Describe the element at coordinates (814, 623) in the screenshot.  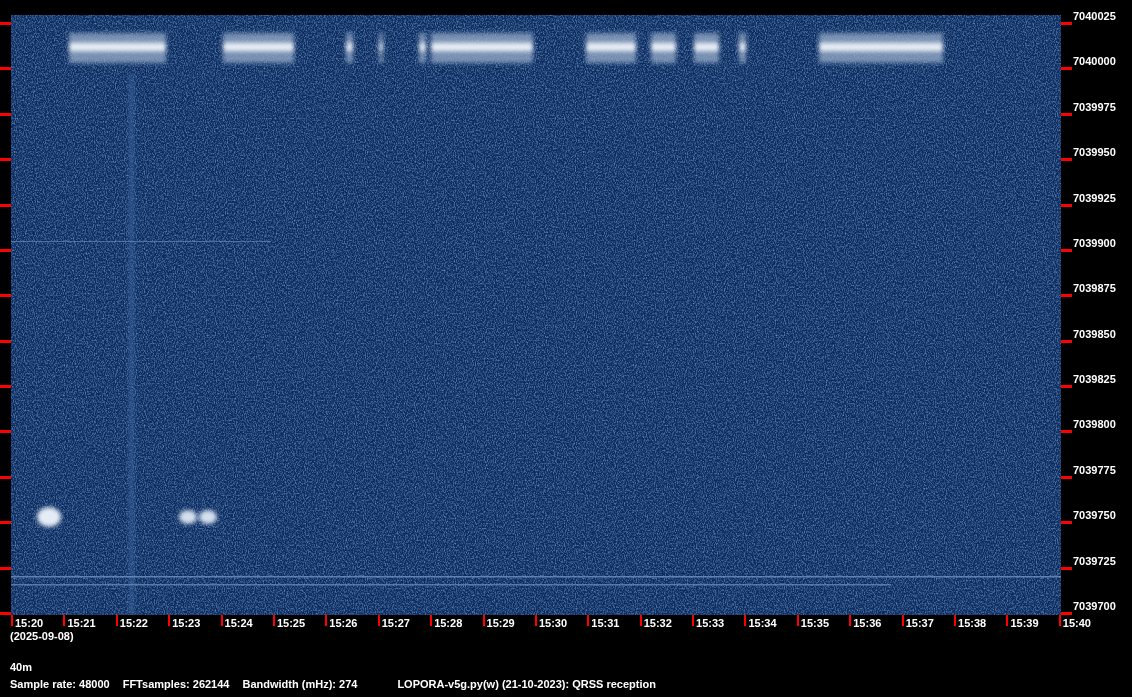
I see `time-label: 15:35` at that location.